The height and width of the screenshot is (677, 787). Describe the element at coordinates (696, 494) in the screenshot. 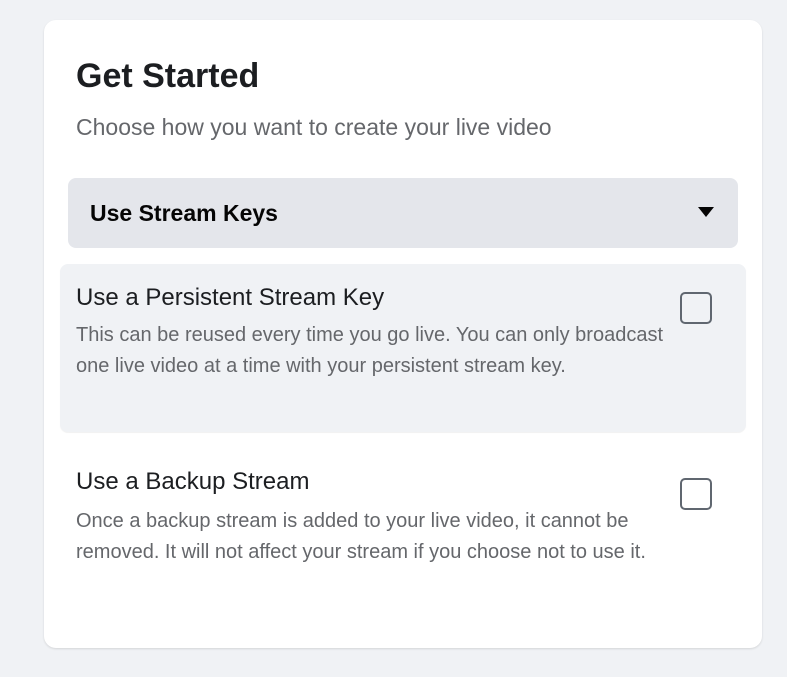

I see `backup-stream-checkbox` at that location.